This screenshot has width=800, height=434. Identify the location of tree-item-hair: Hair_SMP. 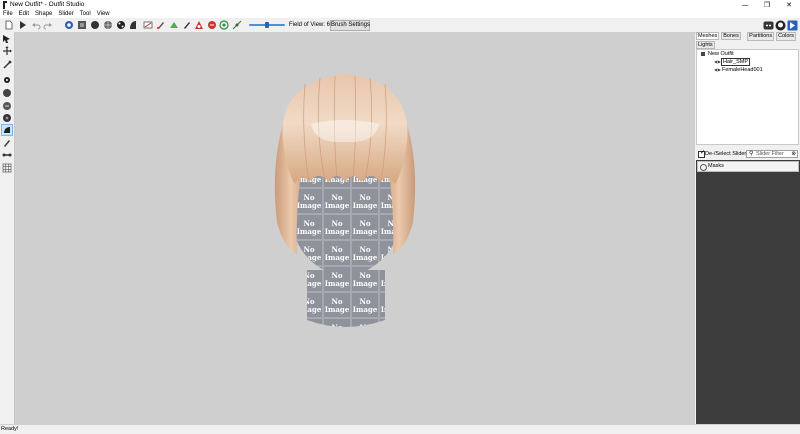
(732, 62).